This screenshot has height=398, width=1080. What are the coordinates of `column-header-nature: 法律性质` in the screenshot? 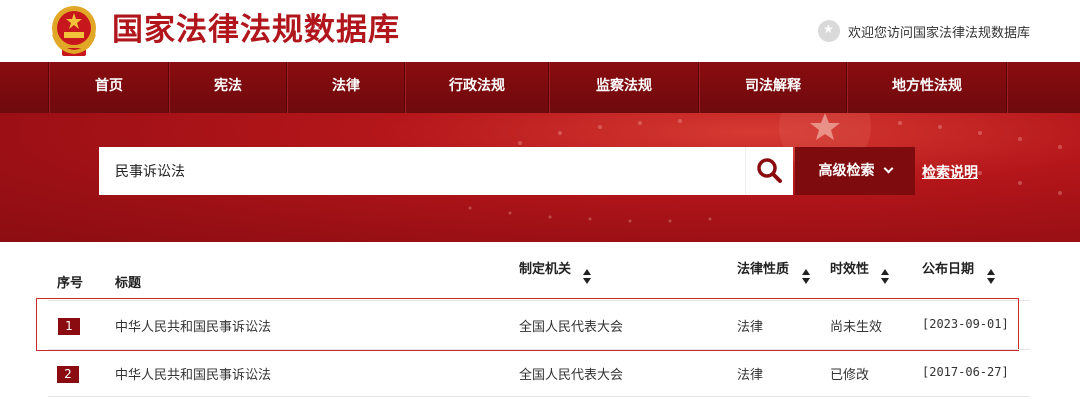 It's located at (763, 267).